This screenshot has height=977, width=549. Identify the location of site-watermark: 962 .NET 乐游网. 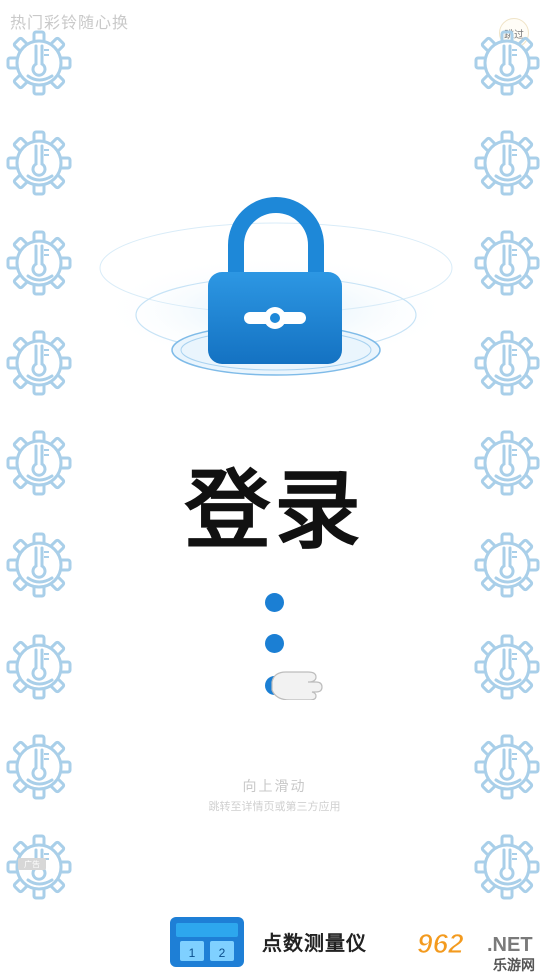
(476, 951).